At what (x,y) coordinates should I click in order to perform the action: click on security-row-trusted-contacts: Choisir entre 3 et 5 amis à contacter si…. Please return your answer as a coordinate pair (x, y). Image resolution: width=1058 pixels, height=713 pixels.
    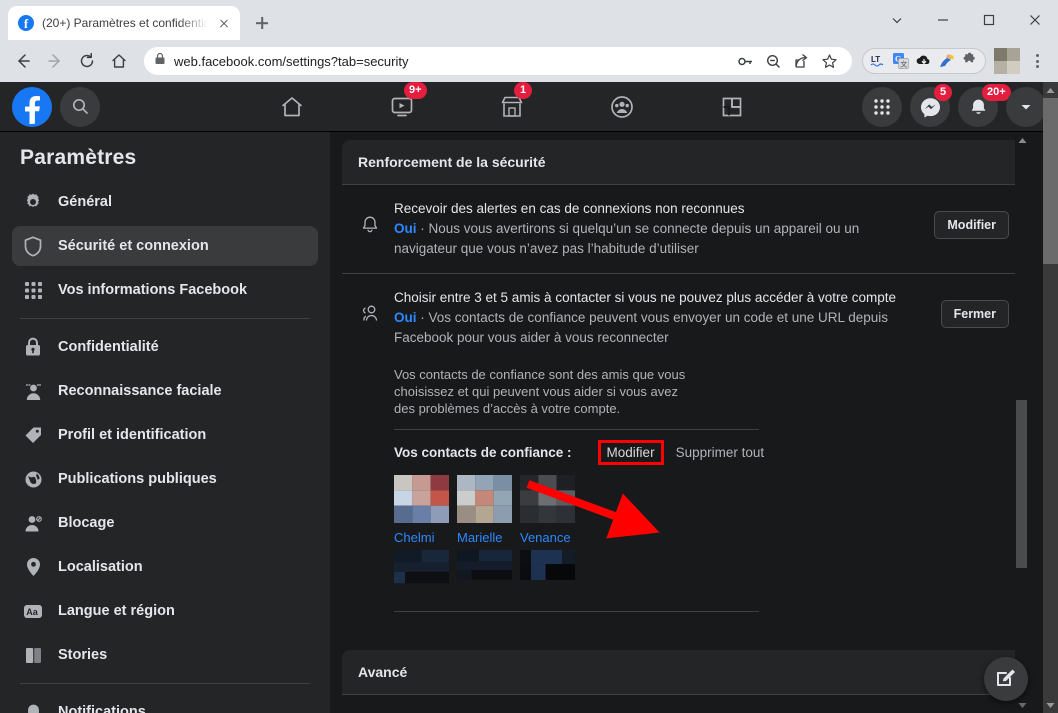
    Looking at the image, I should click on (683, 318).